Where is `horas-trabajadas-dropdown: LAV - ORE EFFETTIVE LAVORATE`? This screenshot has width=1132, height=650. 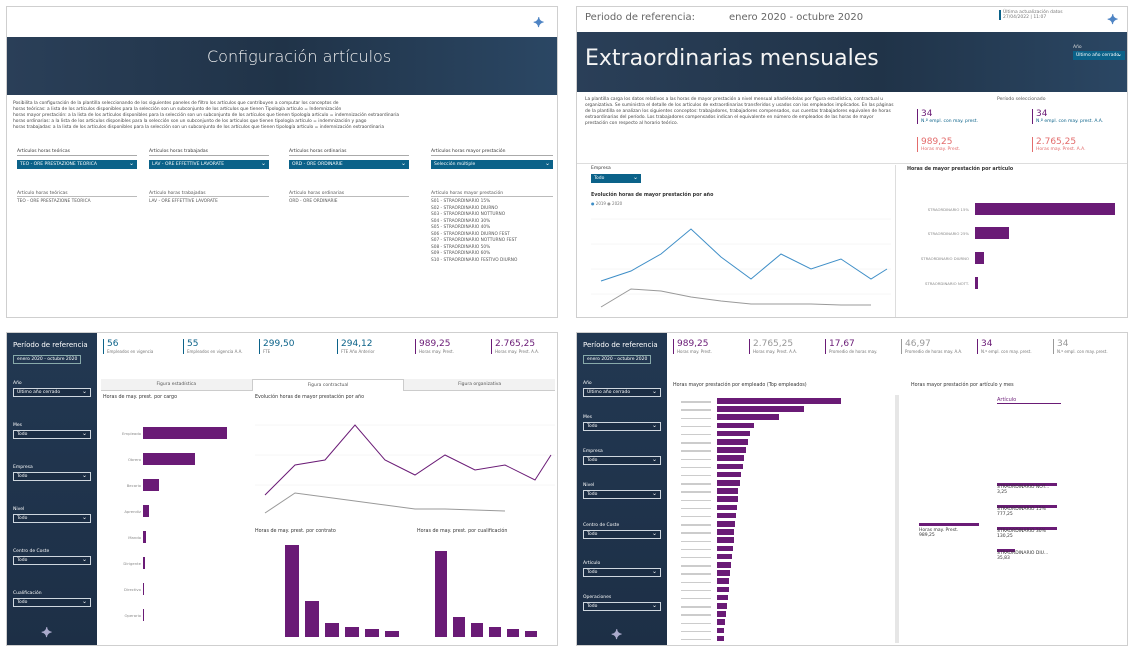 horas-trabajadas-dropdown: LAV - ORE EFFETTIVE LAVORATE is located at coordinates (209, 164).